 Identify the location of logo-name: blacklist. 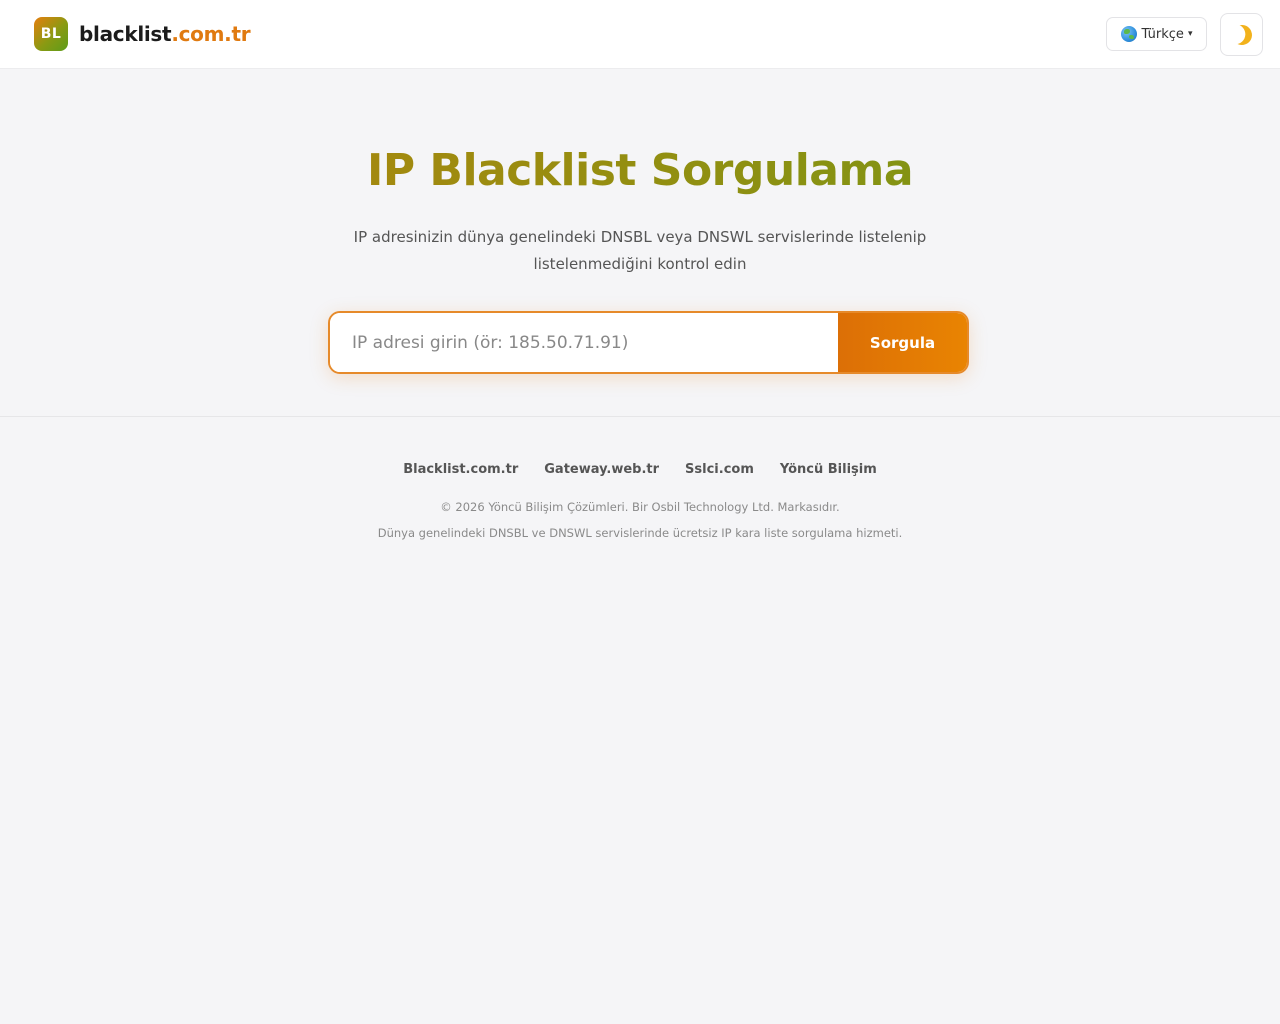
(125, 34).